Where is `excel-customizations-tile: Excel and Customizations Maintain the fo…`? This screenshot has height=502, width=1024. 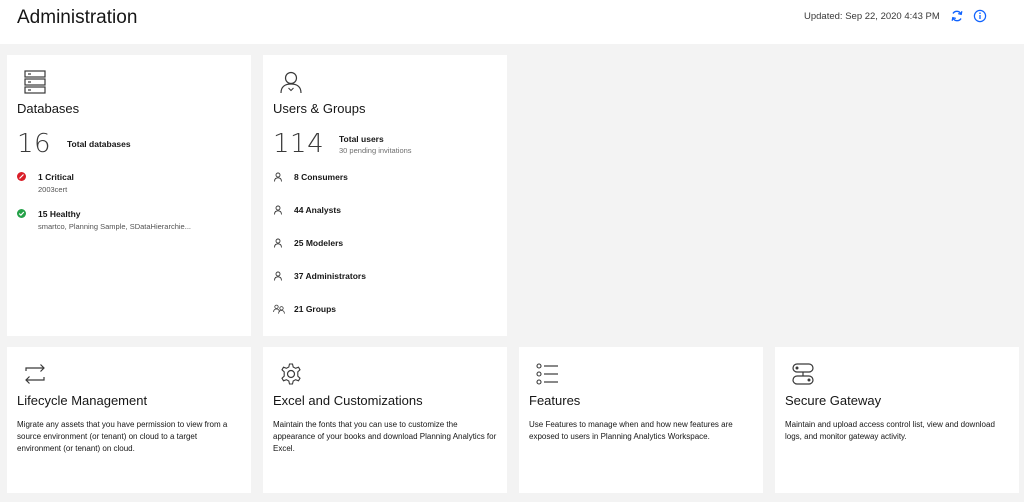
excel-customizations-tile: Excel and Customizations Maintain the fo… is located at coordinates (385, 420).